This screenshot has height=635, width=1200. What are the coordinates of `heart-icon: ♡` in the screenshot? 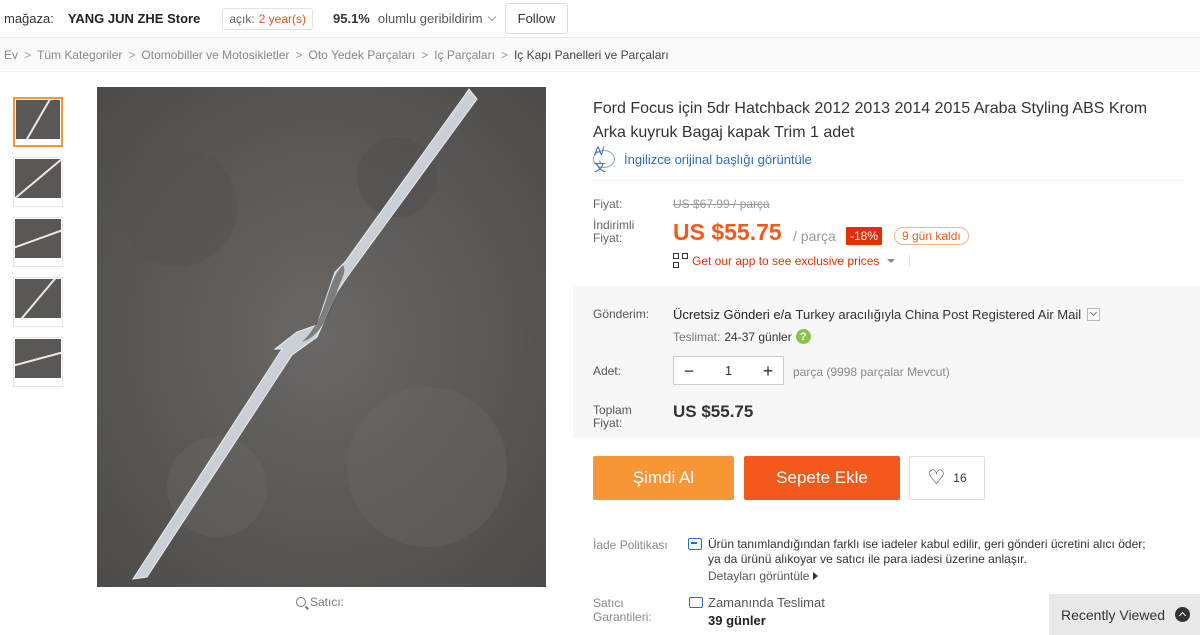 It's located at (936, 478).